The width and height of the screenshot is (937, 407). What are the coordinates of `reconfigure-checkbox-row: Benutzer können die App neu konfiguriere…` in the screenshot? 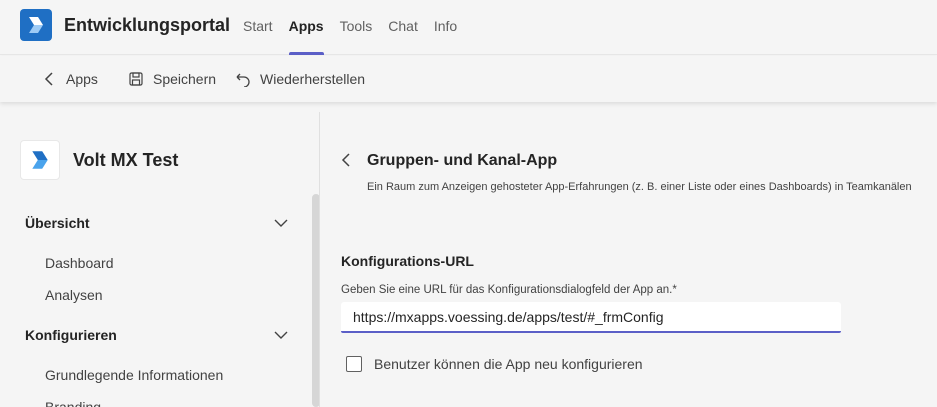 It's located at (494, 364).